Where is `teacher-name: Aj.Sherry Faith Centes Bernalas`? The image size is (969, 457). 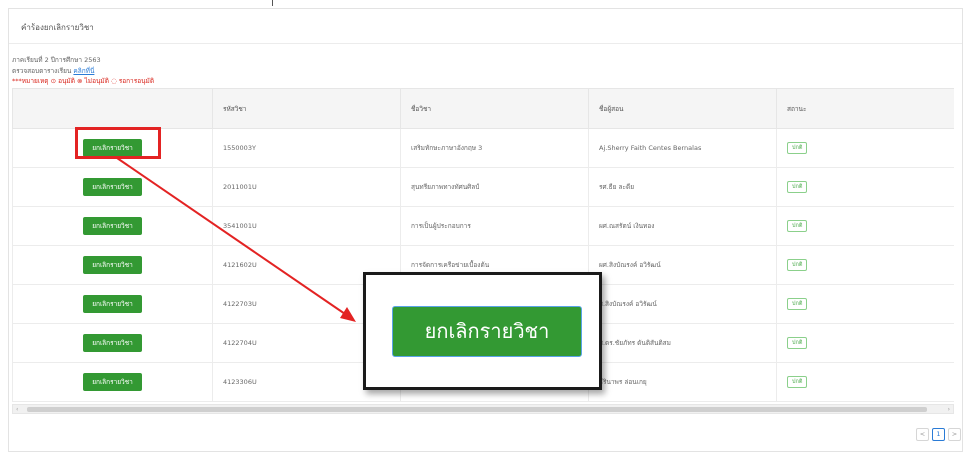 teacher-name: Aj.Sherry Faith Centes Bernalas is located at coordinates (682, 148).